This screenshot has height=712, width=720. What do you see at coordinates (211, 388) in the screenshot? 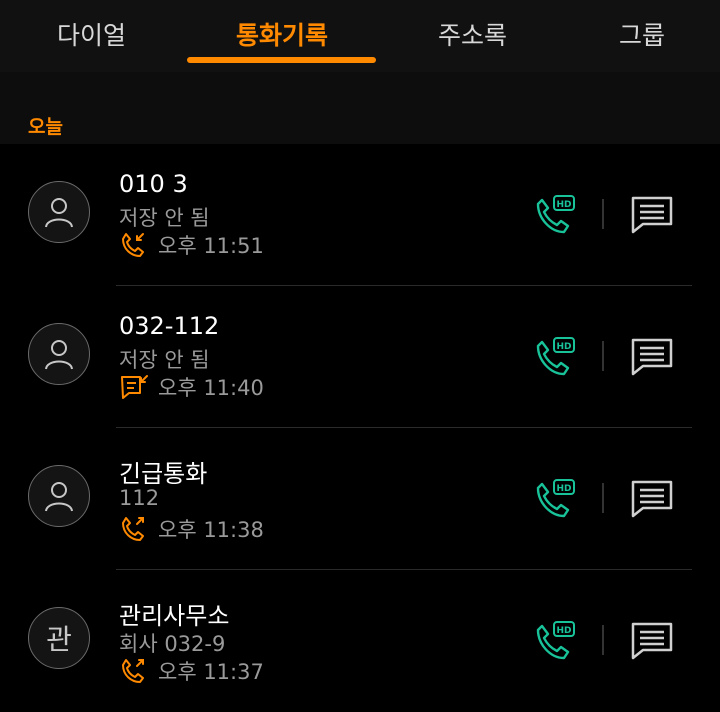
I see `call-time: 오후 11:40` at bounding box center [211, 388].